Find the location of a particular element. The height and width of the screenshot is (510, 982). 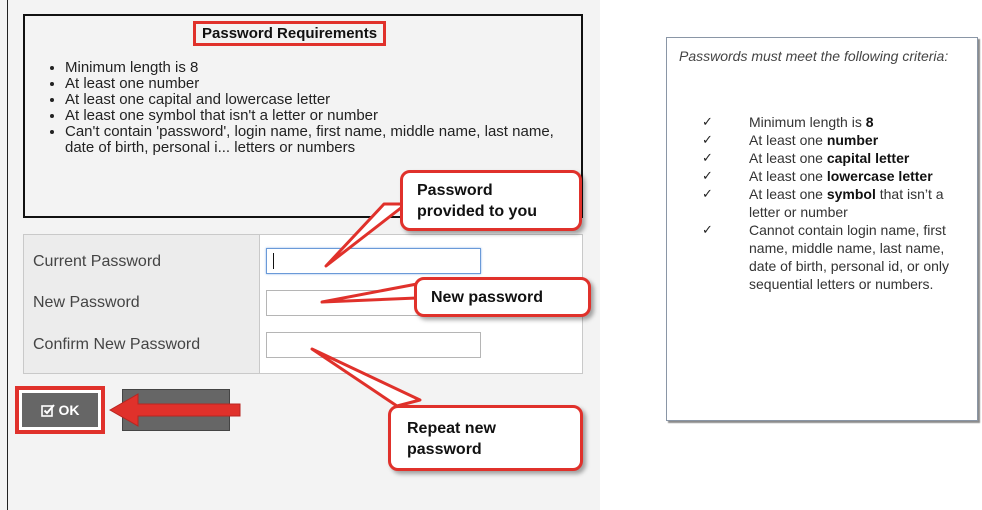

current-password-input is located at coordinates (373, 261).